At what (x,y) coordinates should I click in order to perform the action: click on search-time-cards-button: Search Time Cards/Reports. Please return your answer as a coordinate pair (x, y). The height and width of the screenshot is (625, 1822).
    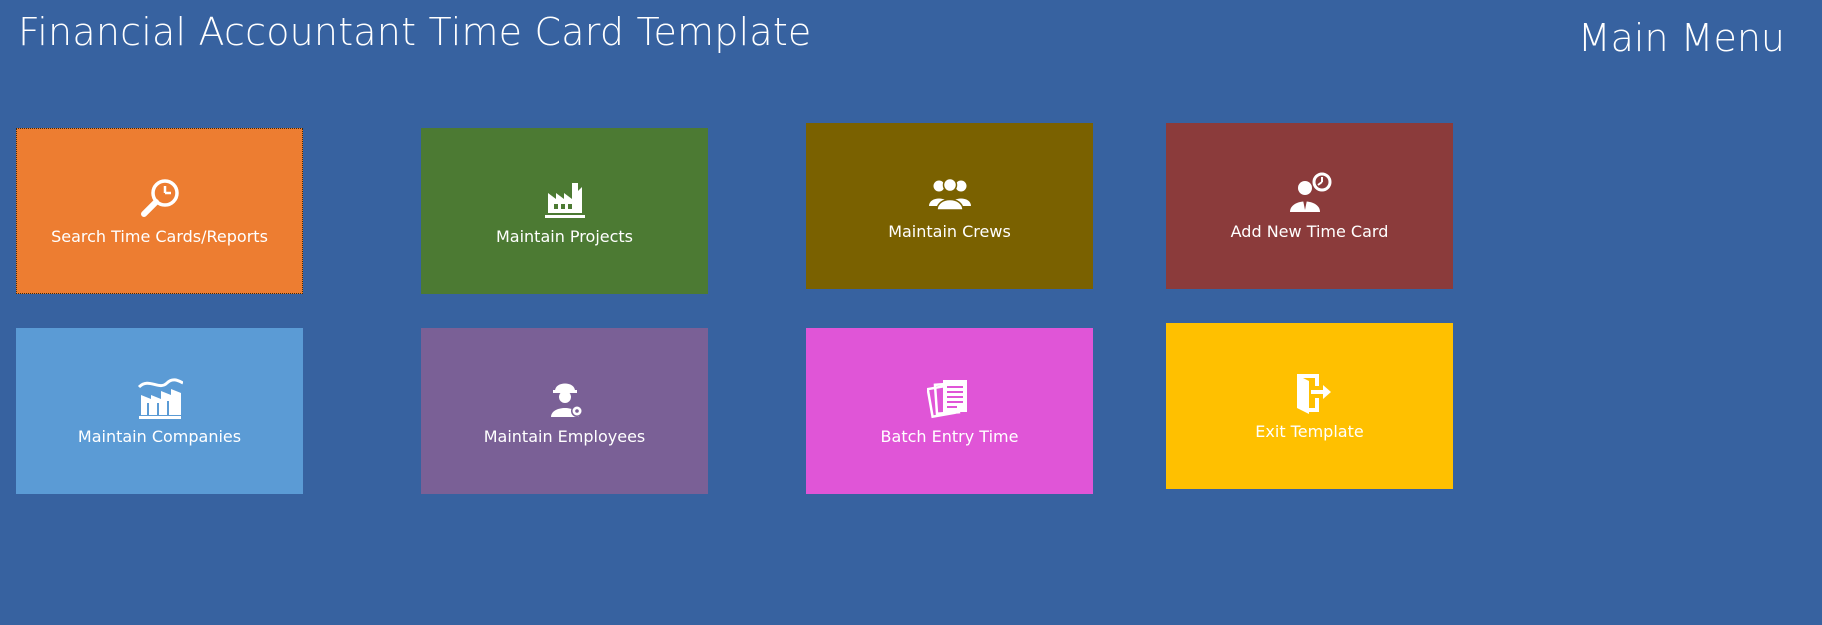
    Looking at the image, I should click on (159, 211).